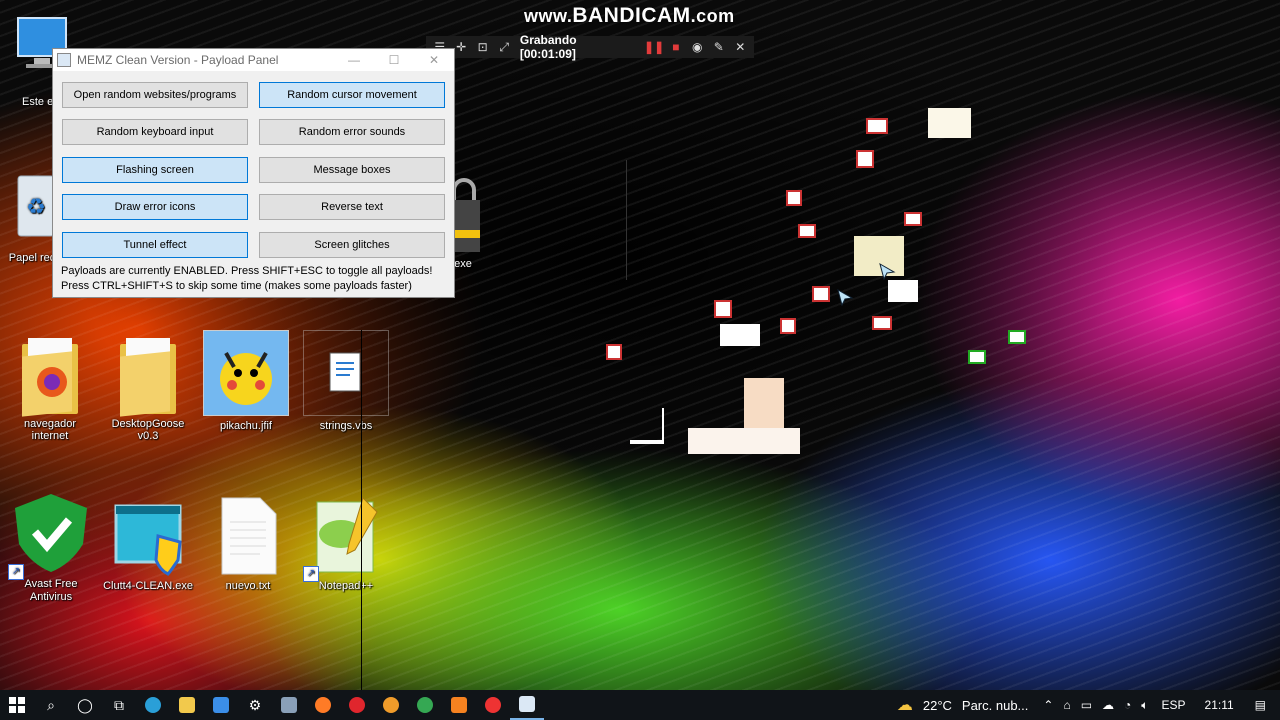 The height and width of the screenshot is (720, 1280). I want to click on avast-icon, so click(459, 705).